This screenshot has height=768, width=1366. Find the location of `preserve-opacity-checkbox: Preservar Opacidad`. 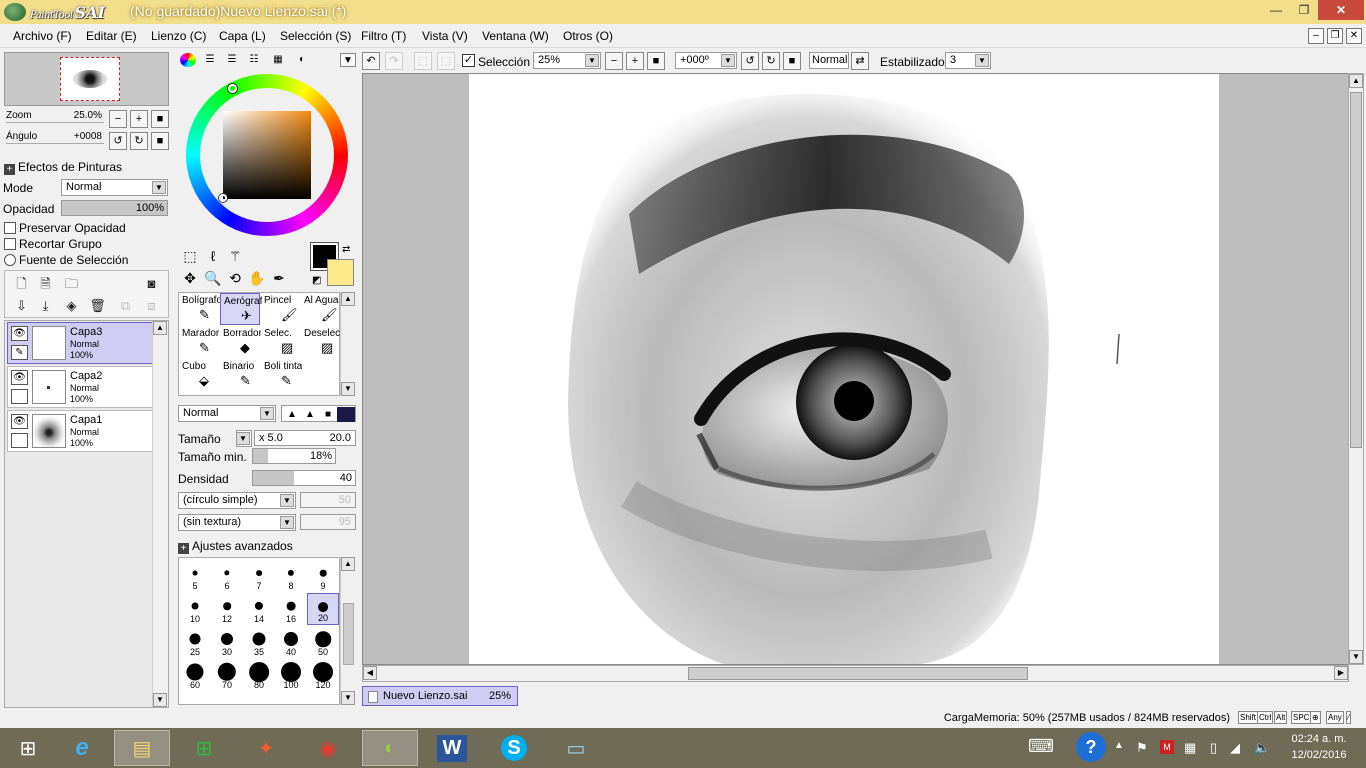

preserve-opacity-checkbox: Preservar Opacidad is located at coordinates (65, 228).